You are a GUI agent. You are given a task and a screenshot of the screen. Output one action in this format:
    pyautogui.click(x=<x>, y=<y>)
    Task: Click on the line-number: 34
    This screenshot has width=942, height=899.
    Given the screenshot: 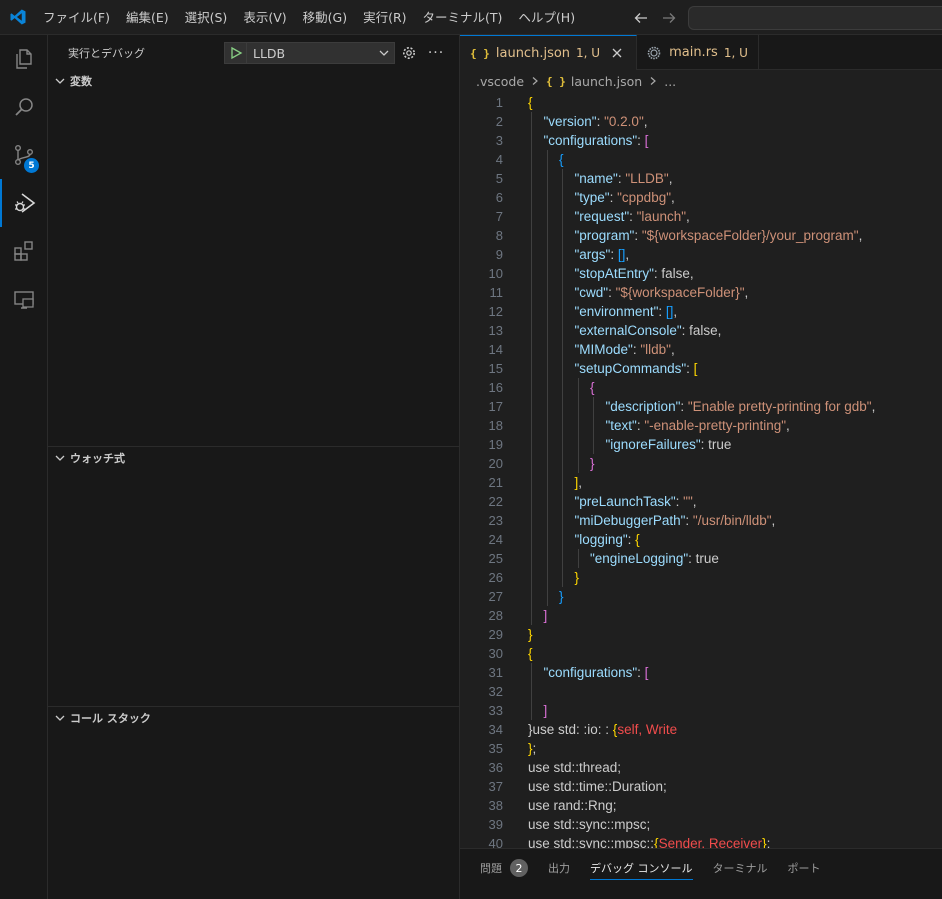 What is the action you would take?
    pyautogui.click(x=495, y=729)
    